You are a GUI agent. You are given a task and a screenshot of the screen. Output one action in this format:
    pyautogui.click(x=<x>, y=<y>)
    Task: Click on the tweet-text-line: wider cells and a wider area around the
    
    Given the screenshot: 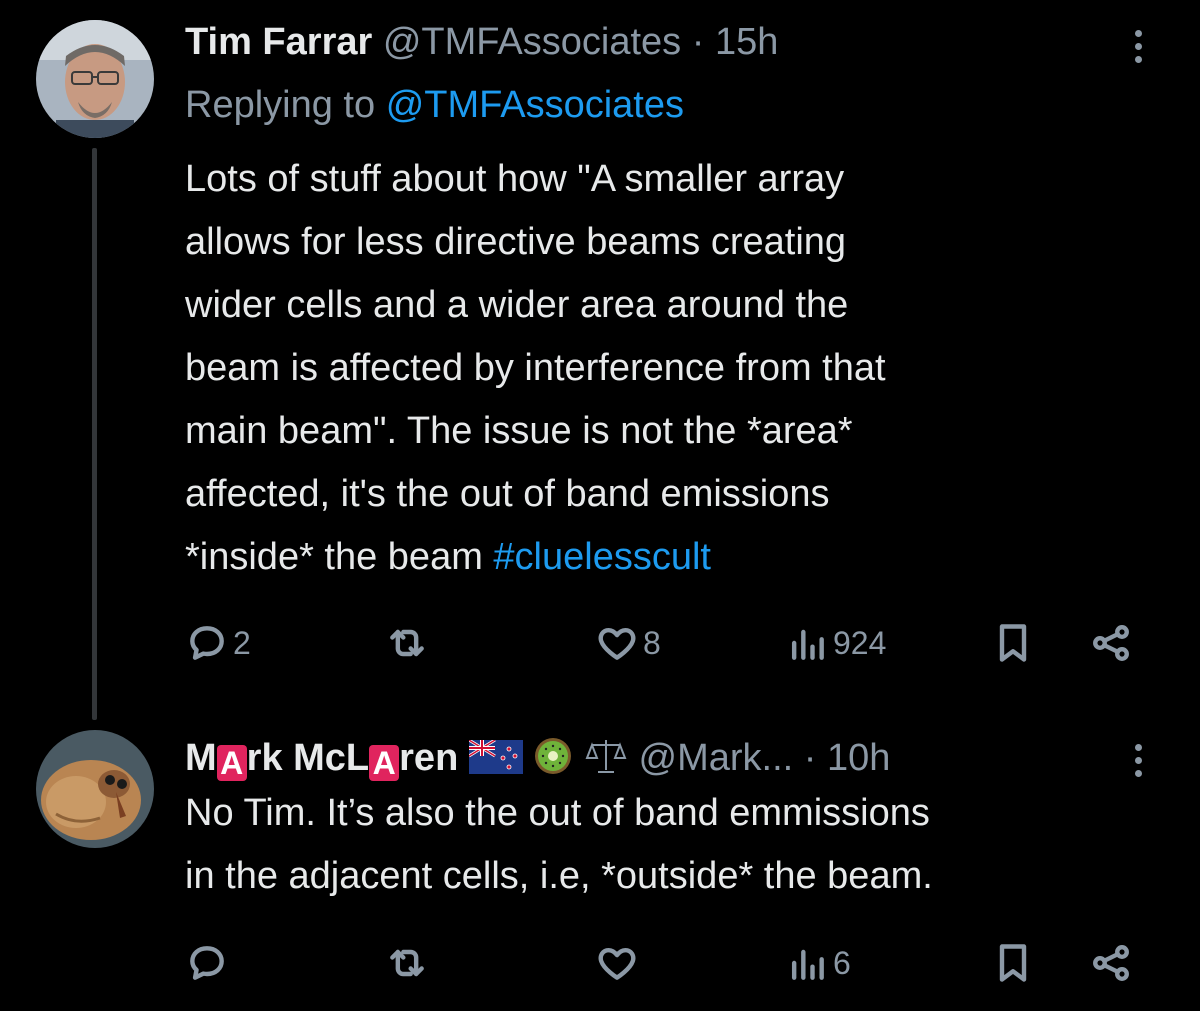 What is the action you would take?
    pyautogui.click(x=517, y=305)
    